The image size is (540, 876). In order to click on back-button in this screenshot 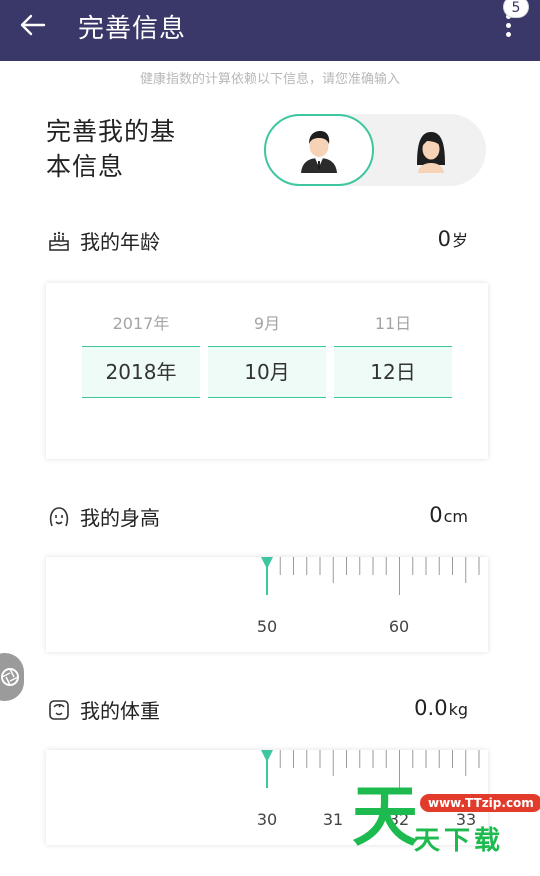, I will do `click(33, 25)`.